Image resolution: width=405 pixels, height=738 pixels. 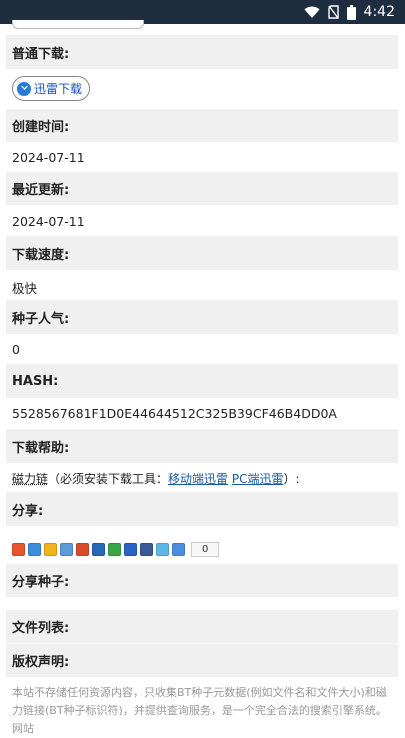 What do you see at coordinates (351, 12) in the screenshot?
I see `battery-icon` at bounding box center [351, 12].